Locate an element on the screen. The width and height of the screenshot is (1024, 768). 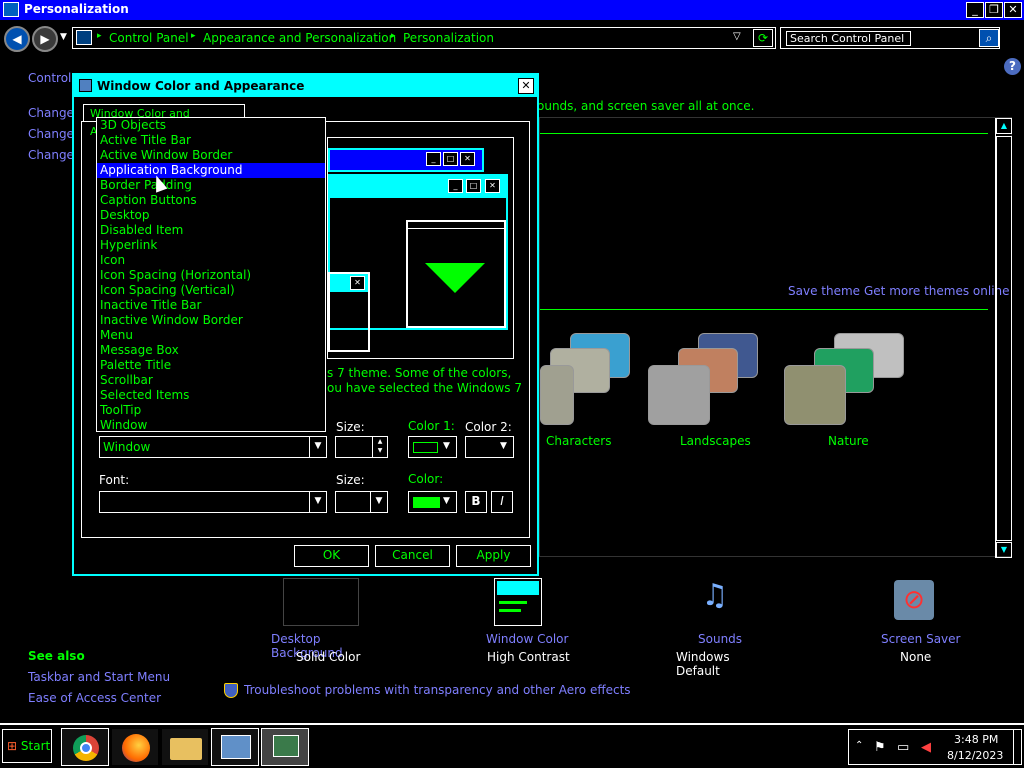
dropdown-option: Icon is located at coordinates (211, 260).